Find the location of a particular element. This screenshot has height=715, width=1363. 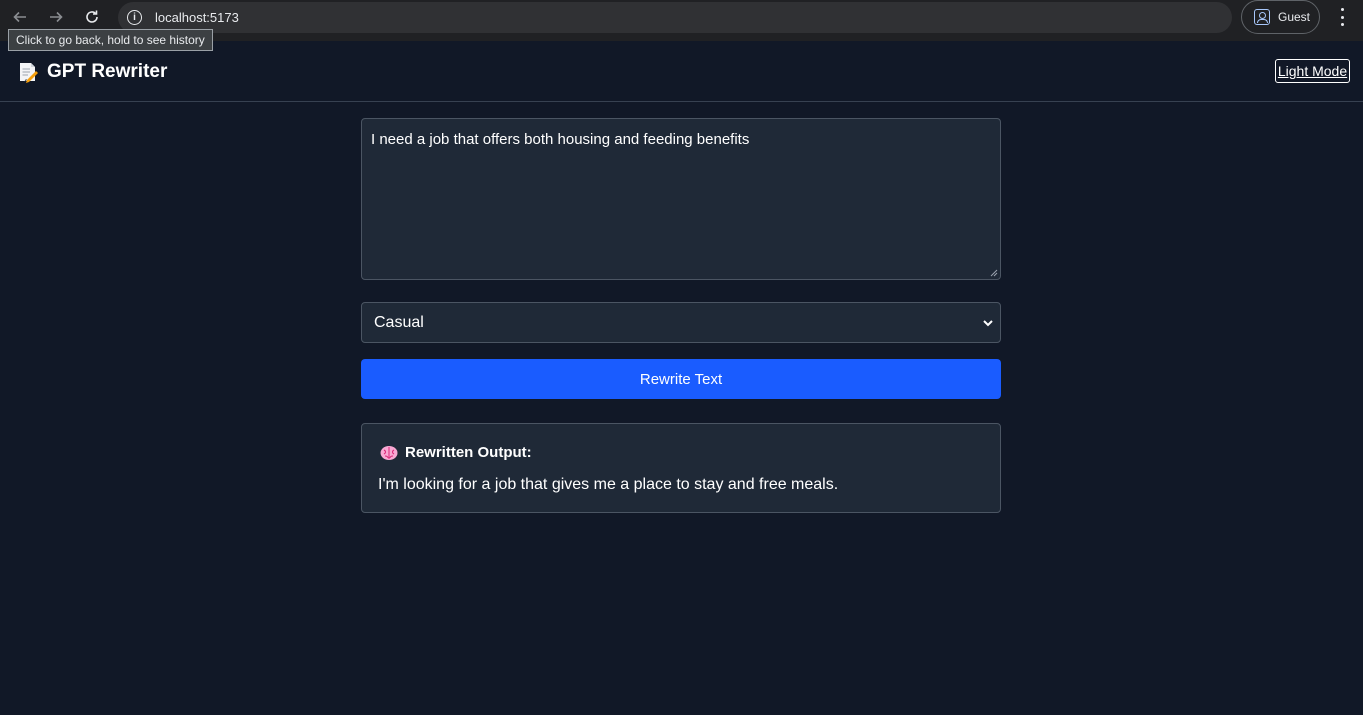

memo-icon is located at coordinates (29, 73).